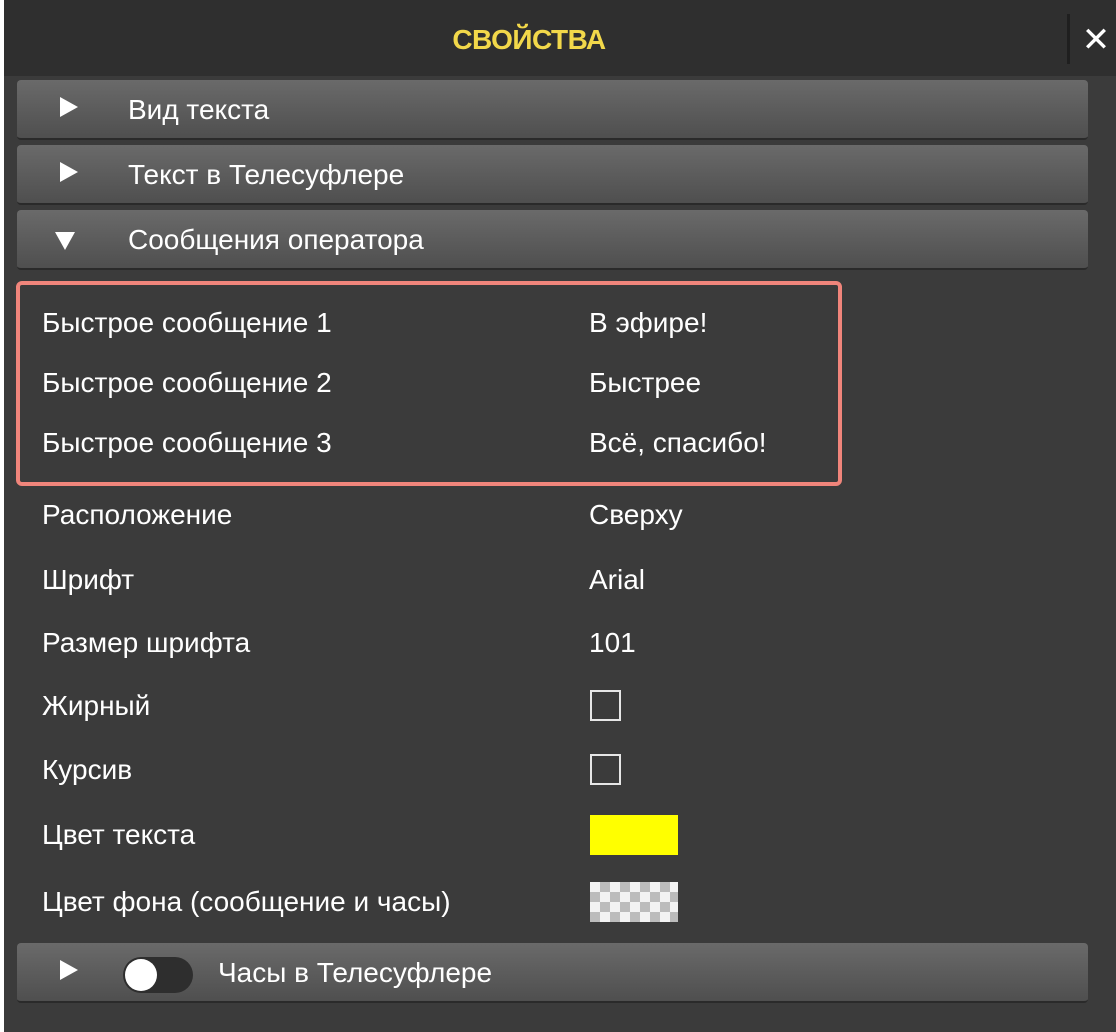 The width and height of the screenshot is (1116, 1032). Describe the element at coordinates (552, 110) in the screenshot. I see `section-text-view: Вид текста` at that location.